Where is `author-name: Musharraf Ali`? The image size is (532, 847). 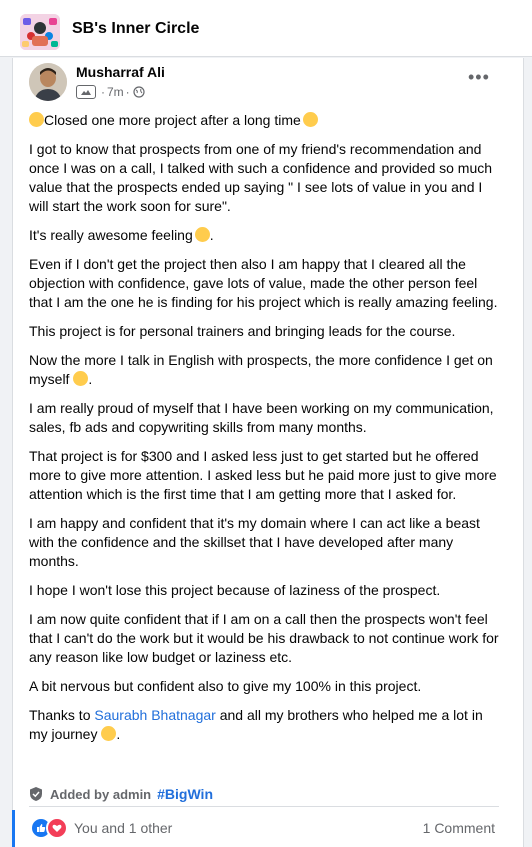
author-name: Musharraf Ali is located at coordinates (120, 72).